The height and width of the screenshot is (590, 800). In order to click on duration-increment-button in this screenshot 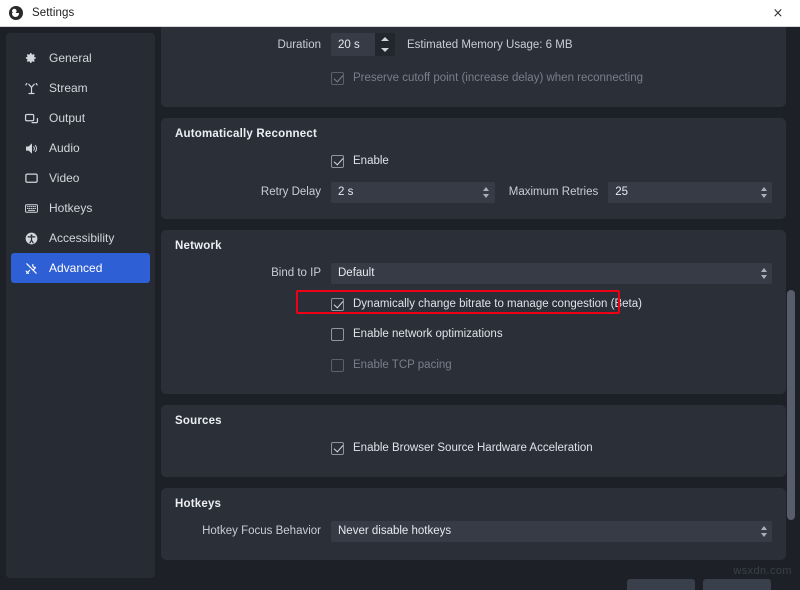, I will do `click(385, 39)`.